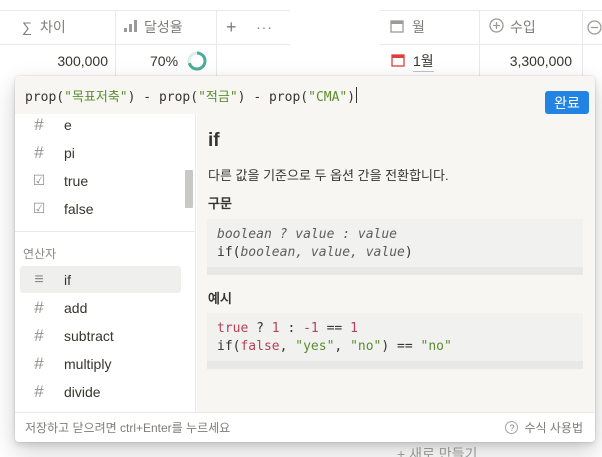 The height and width of the screenshot is (457, 602). Describe the element at coordinates (529, 61) in the screenshot. I see `cell-income: 3,300,000` at that location.